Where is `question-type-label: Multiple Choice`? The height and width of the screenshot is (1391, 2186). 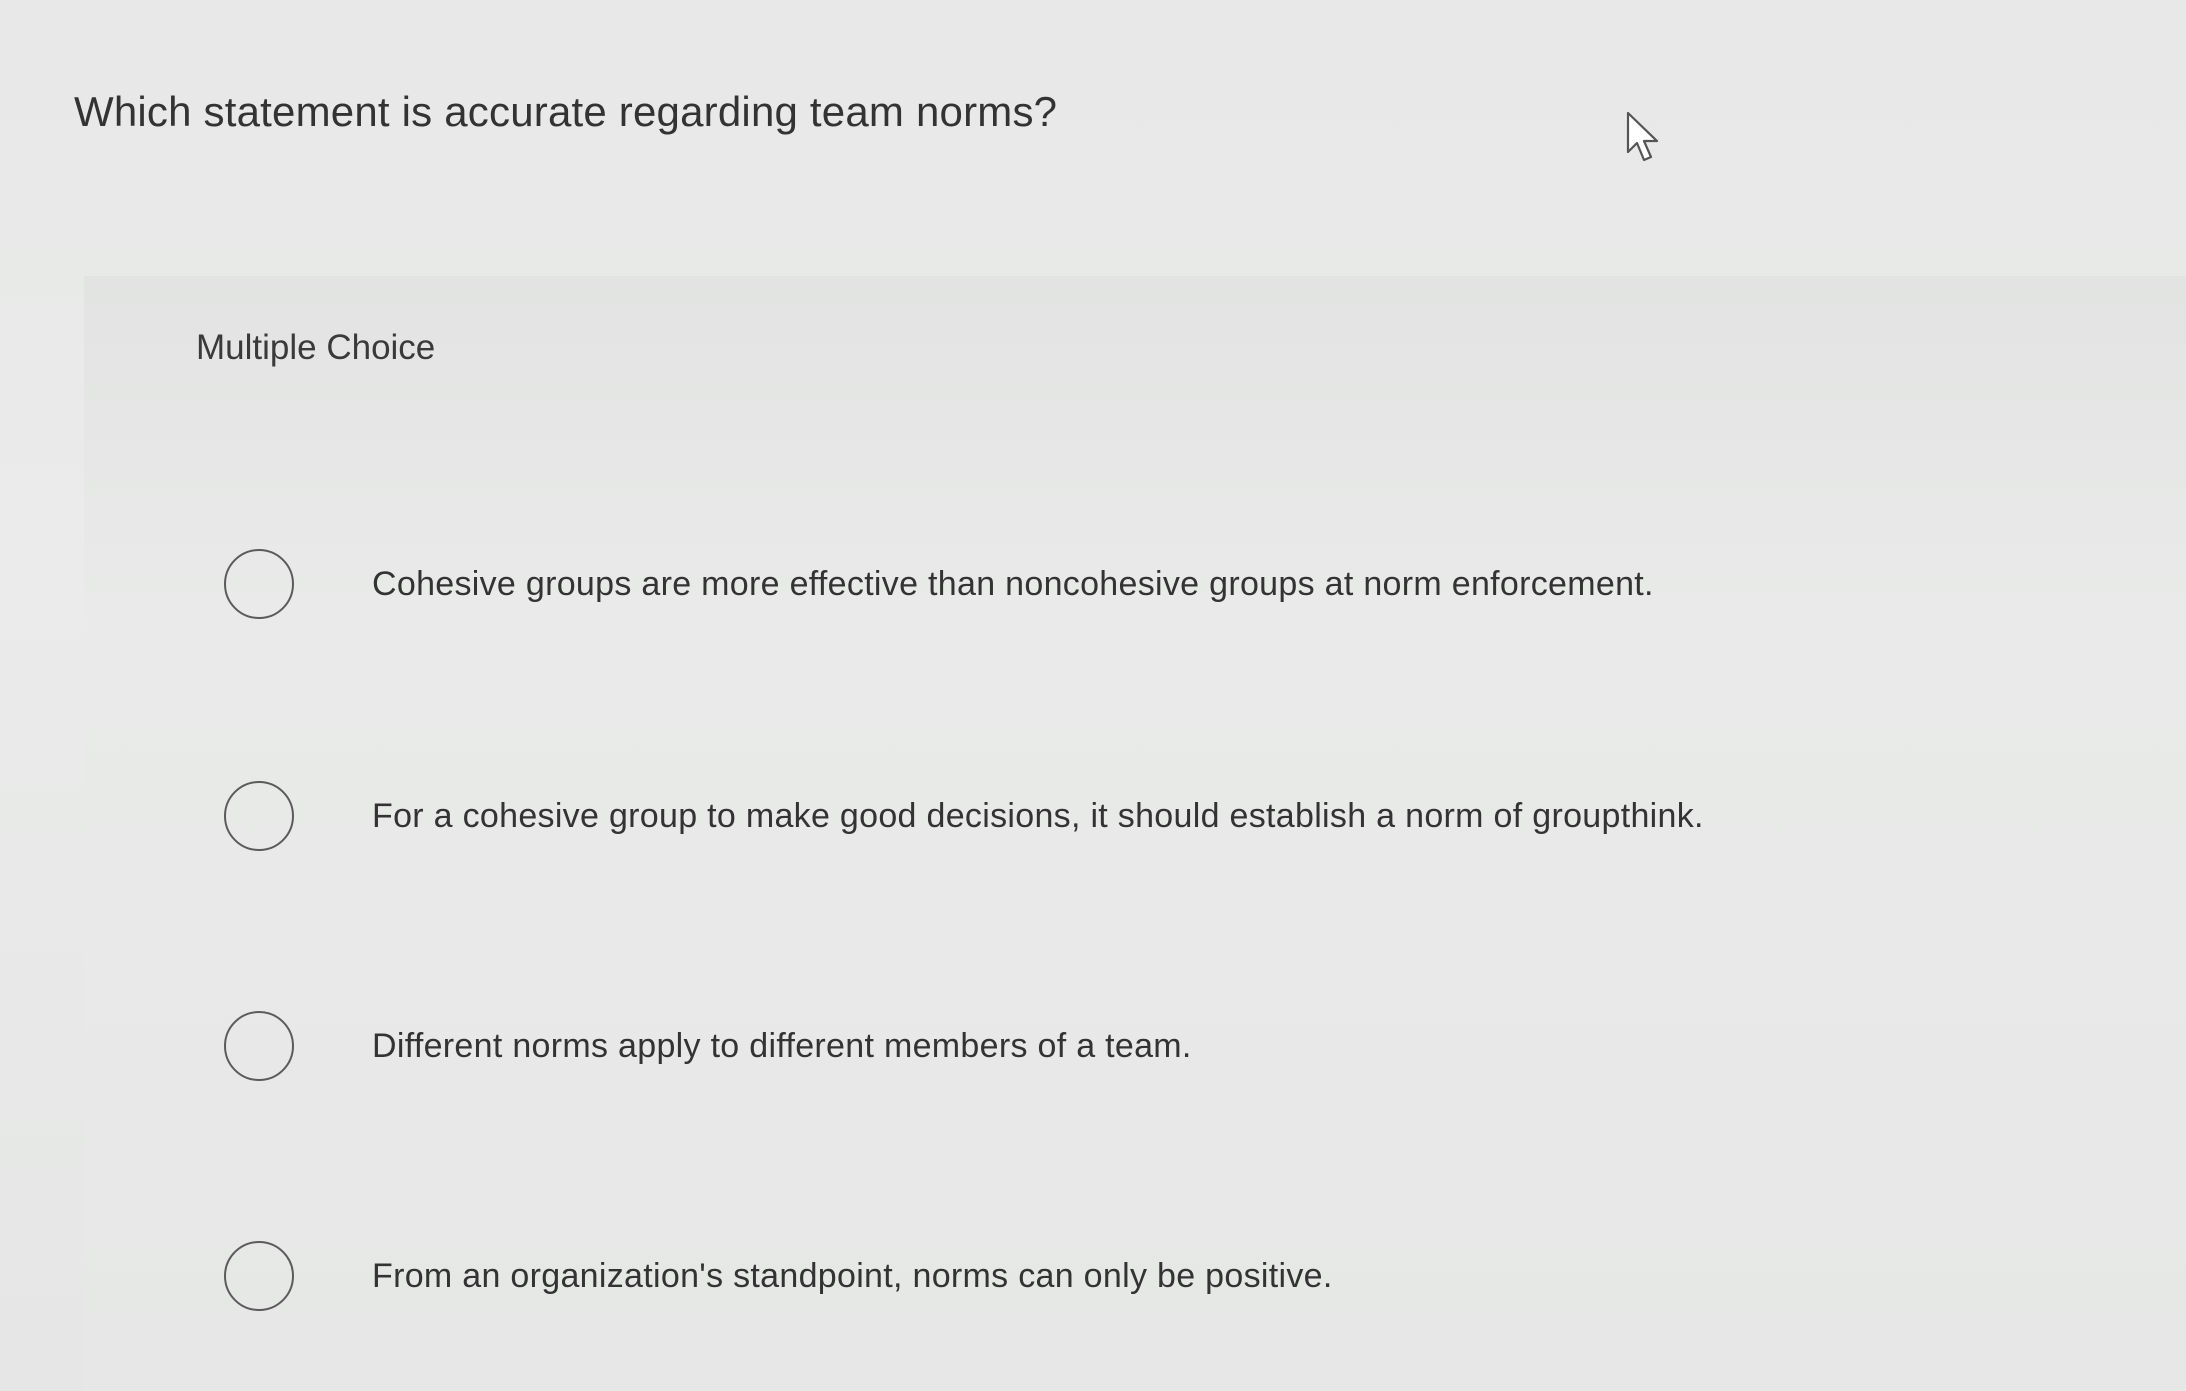
question-type-label: Multiple Choice is located at coordinates (316, 347).